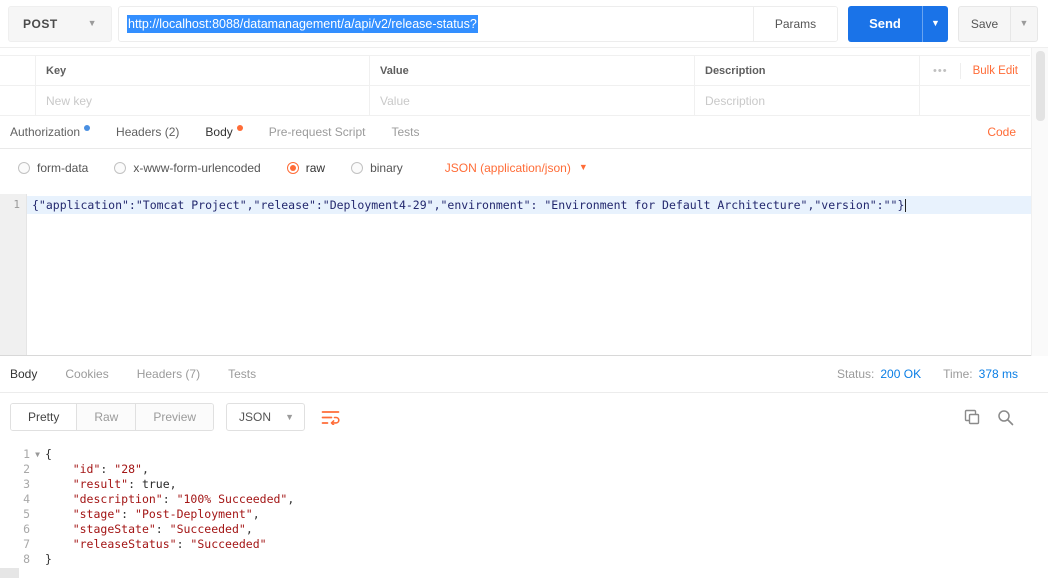  What do you see at coordinates (972, 417) in the screenshot?
I see `copy-icon` at bounding box center [972, 417].